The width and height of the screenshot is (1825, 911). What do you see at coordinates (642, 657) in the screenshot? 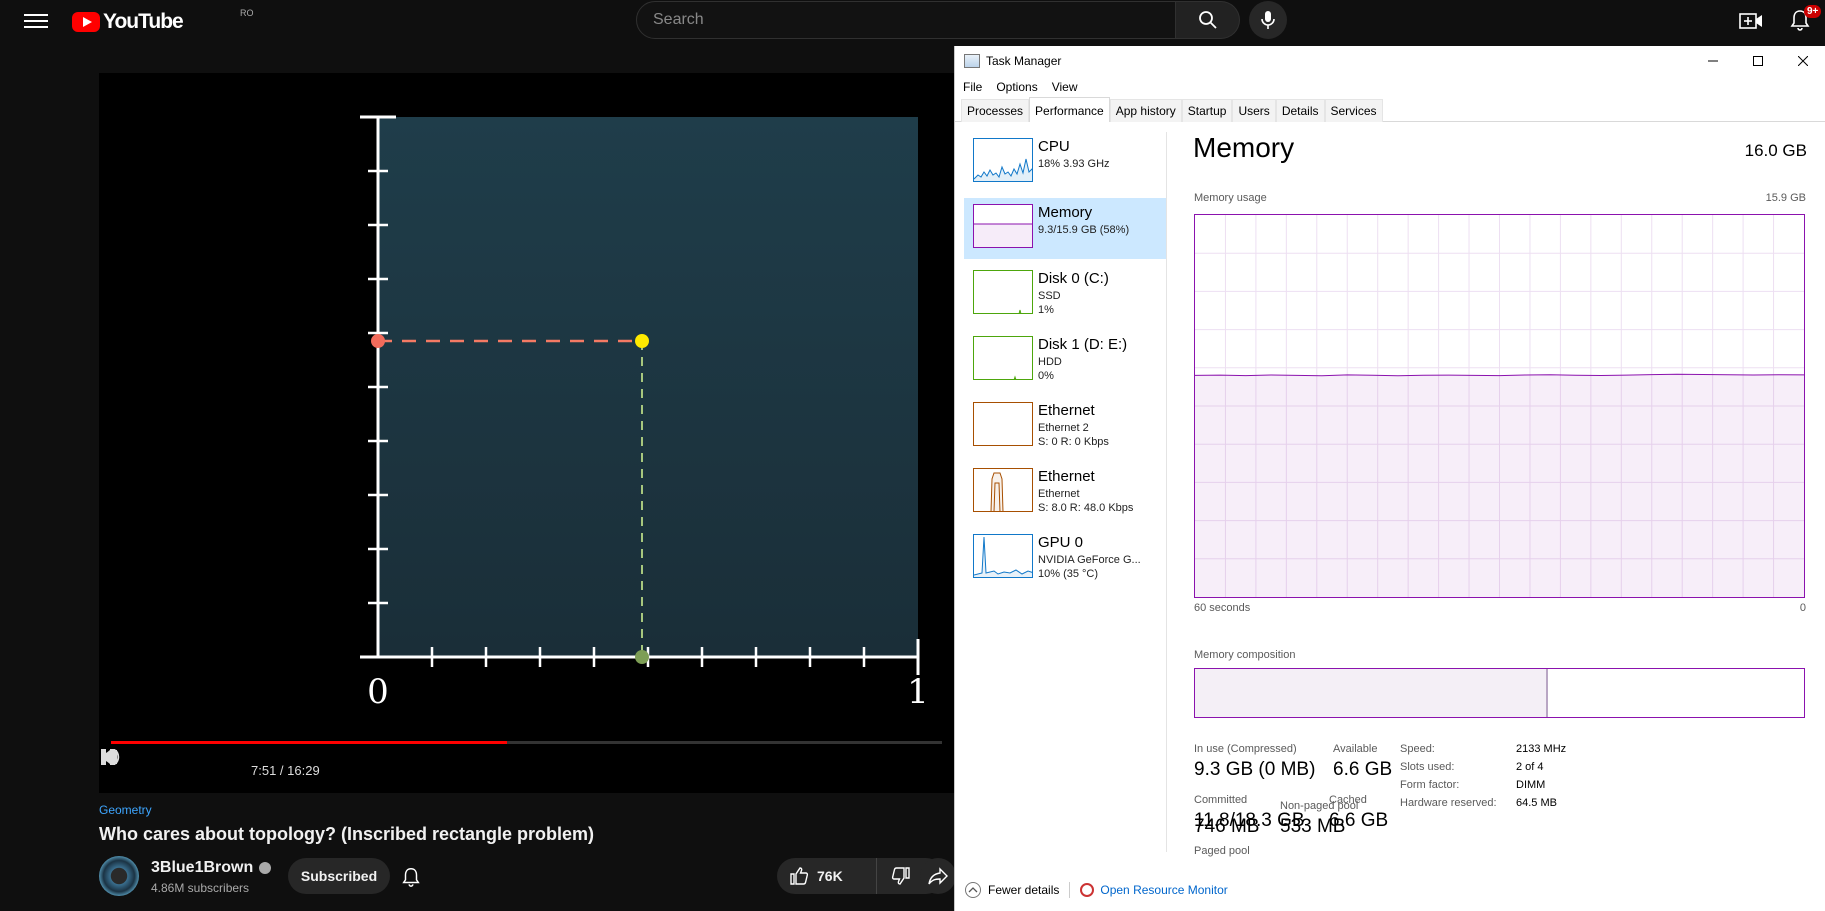
I see `x-value-point` at bounding box center [642, 657].